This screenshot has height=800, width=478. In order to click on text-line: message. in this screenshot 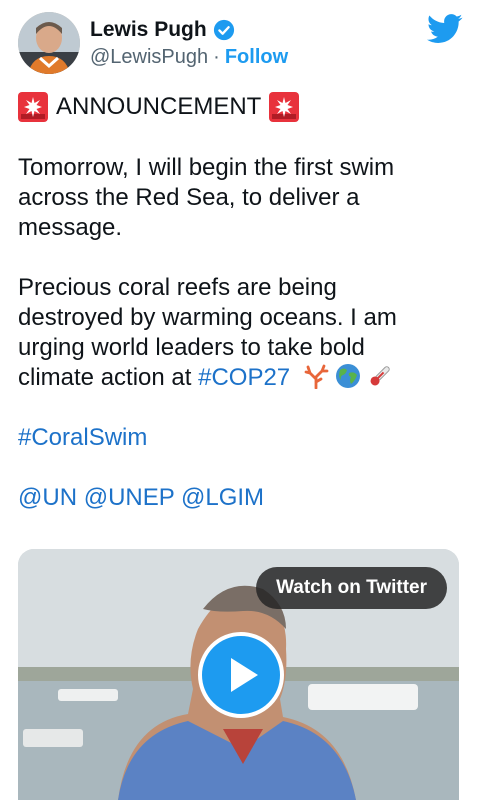, I will do `click(70, 227)`.